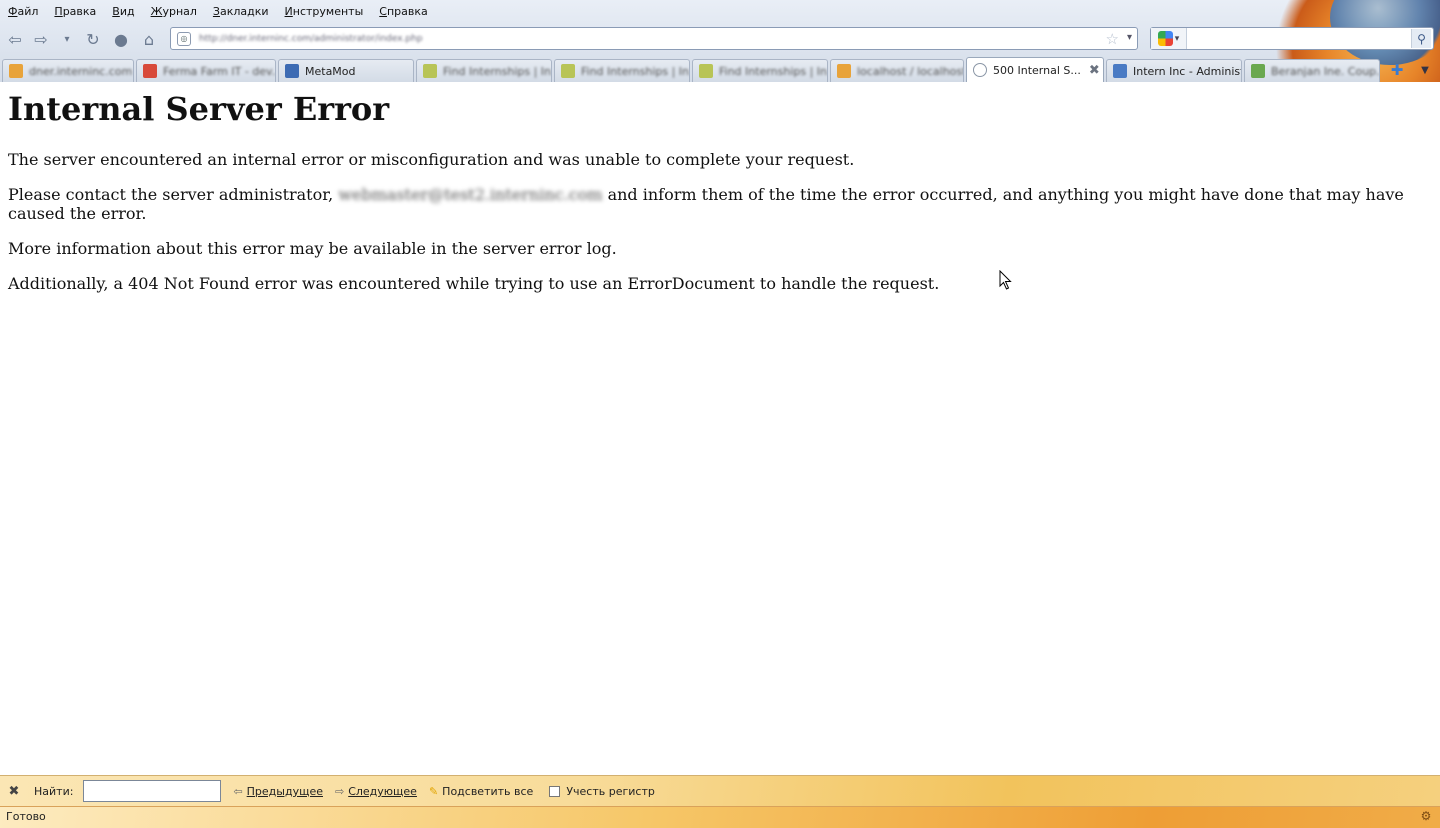  I want to click on match-case-label: Учесть регистр, so click(610, 791).